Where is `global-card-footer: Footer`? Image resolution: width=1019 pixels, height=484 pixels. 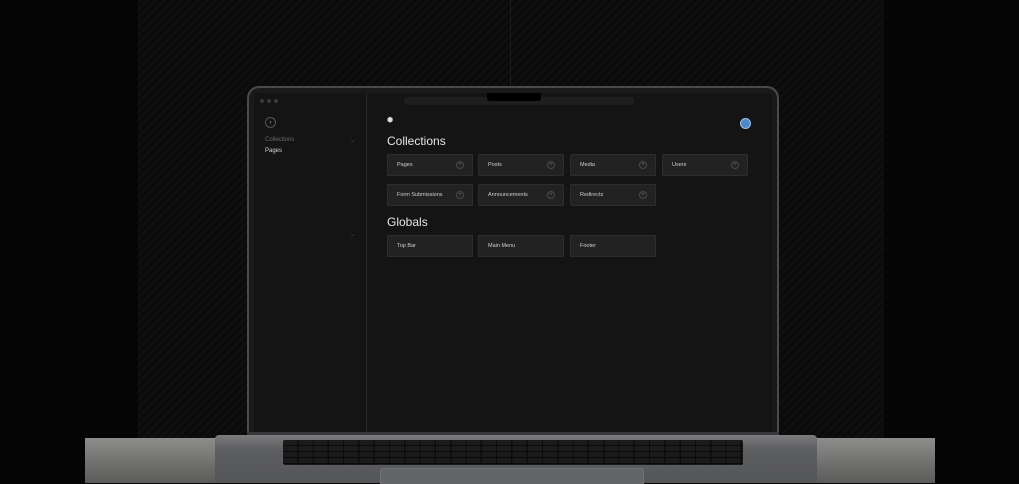 global-card-footer: Footer is located at coordinates (613, 246).